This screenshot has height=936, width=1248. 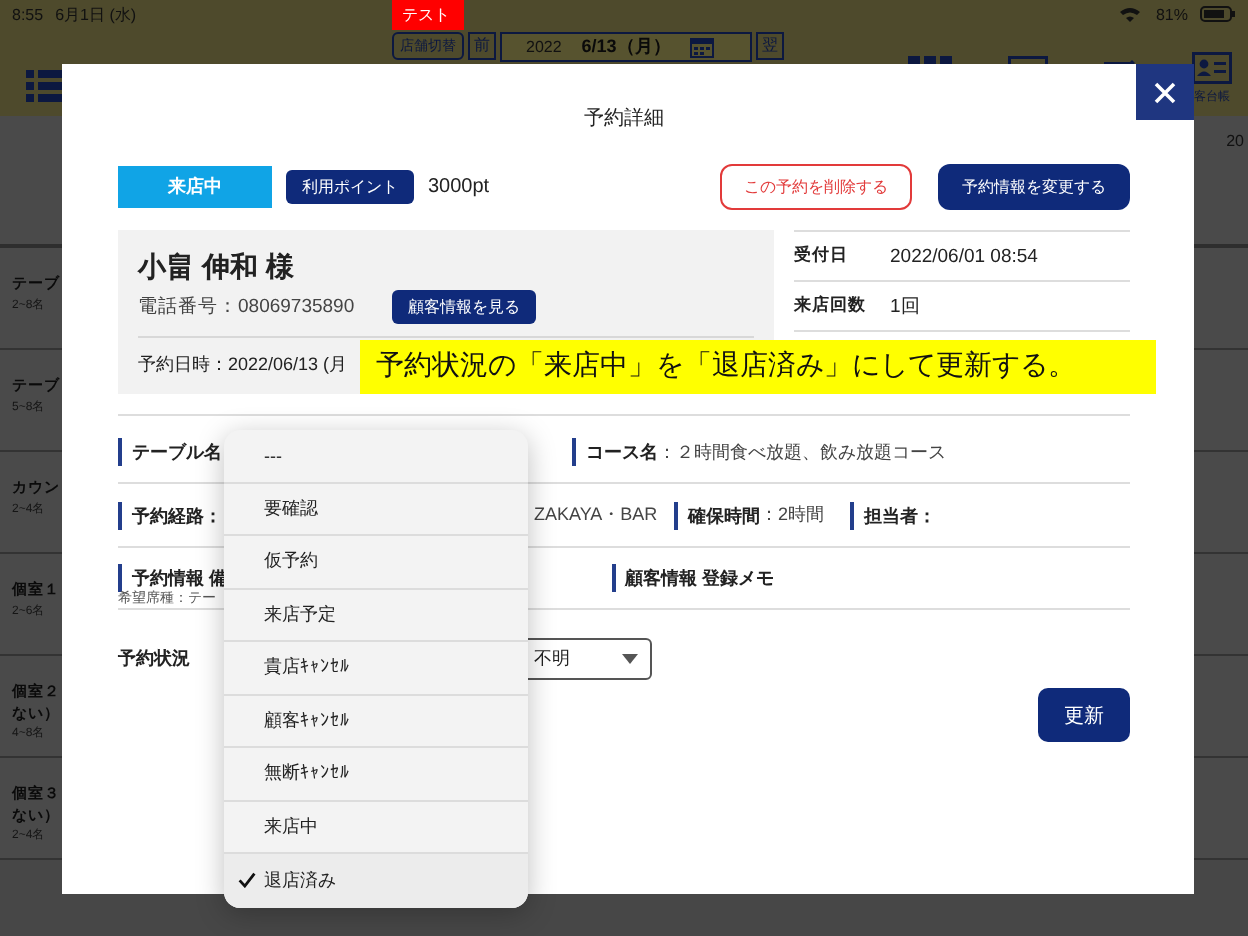 What do you see at coordinates (624, 118) in the screenshot?
I see `modal-title: 予約詳細` at bounding box center [624, 118].